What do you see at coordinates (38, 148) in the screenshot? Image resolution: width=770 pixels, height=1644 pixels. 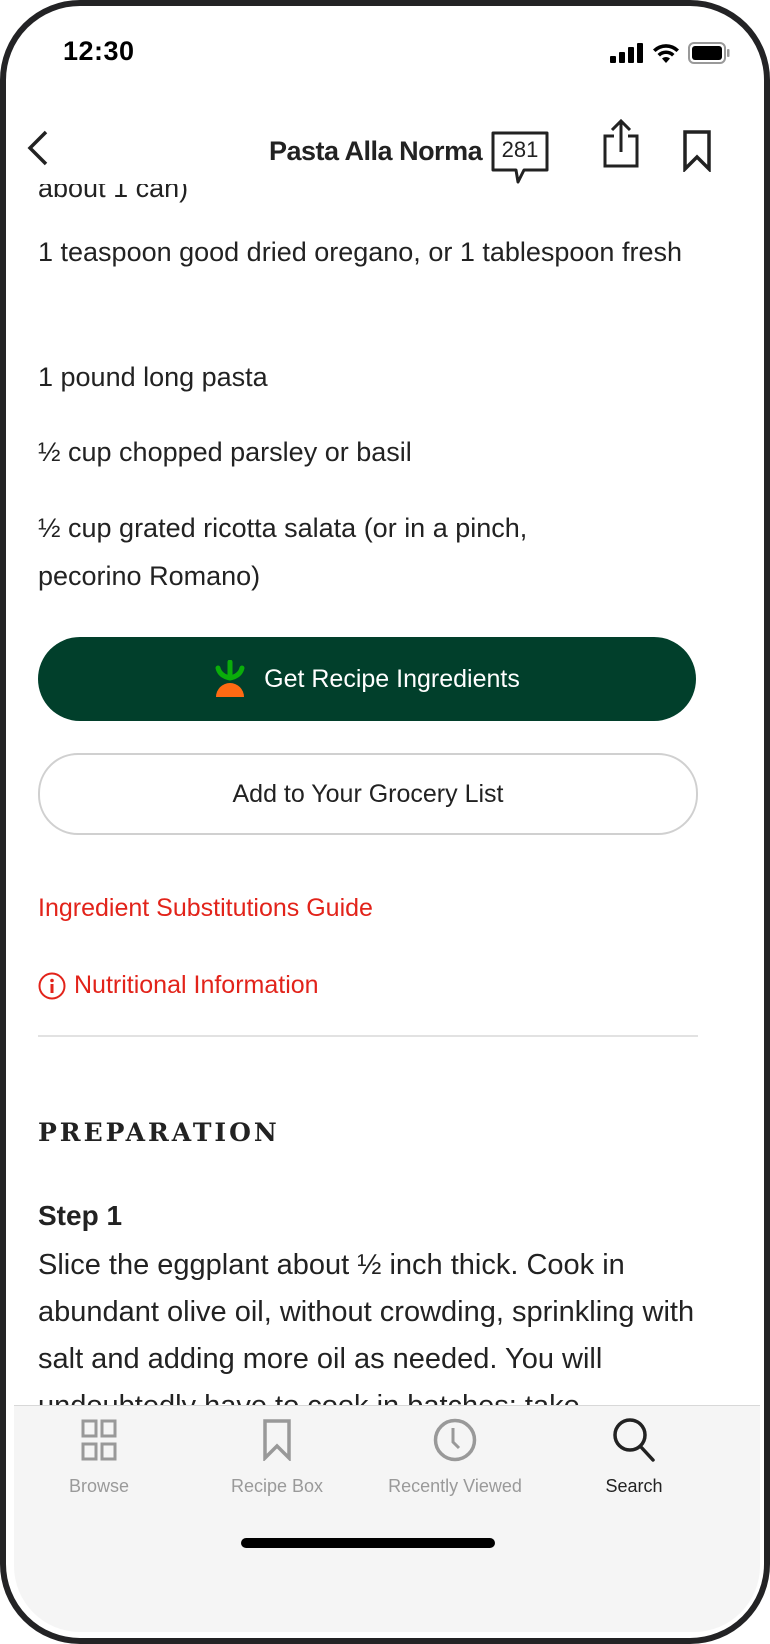 I see `back-chevron-icon` at bounding box center [38, 148].